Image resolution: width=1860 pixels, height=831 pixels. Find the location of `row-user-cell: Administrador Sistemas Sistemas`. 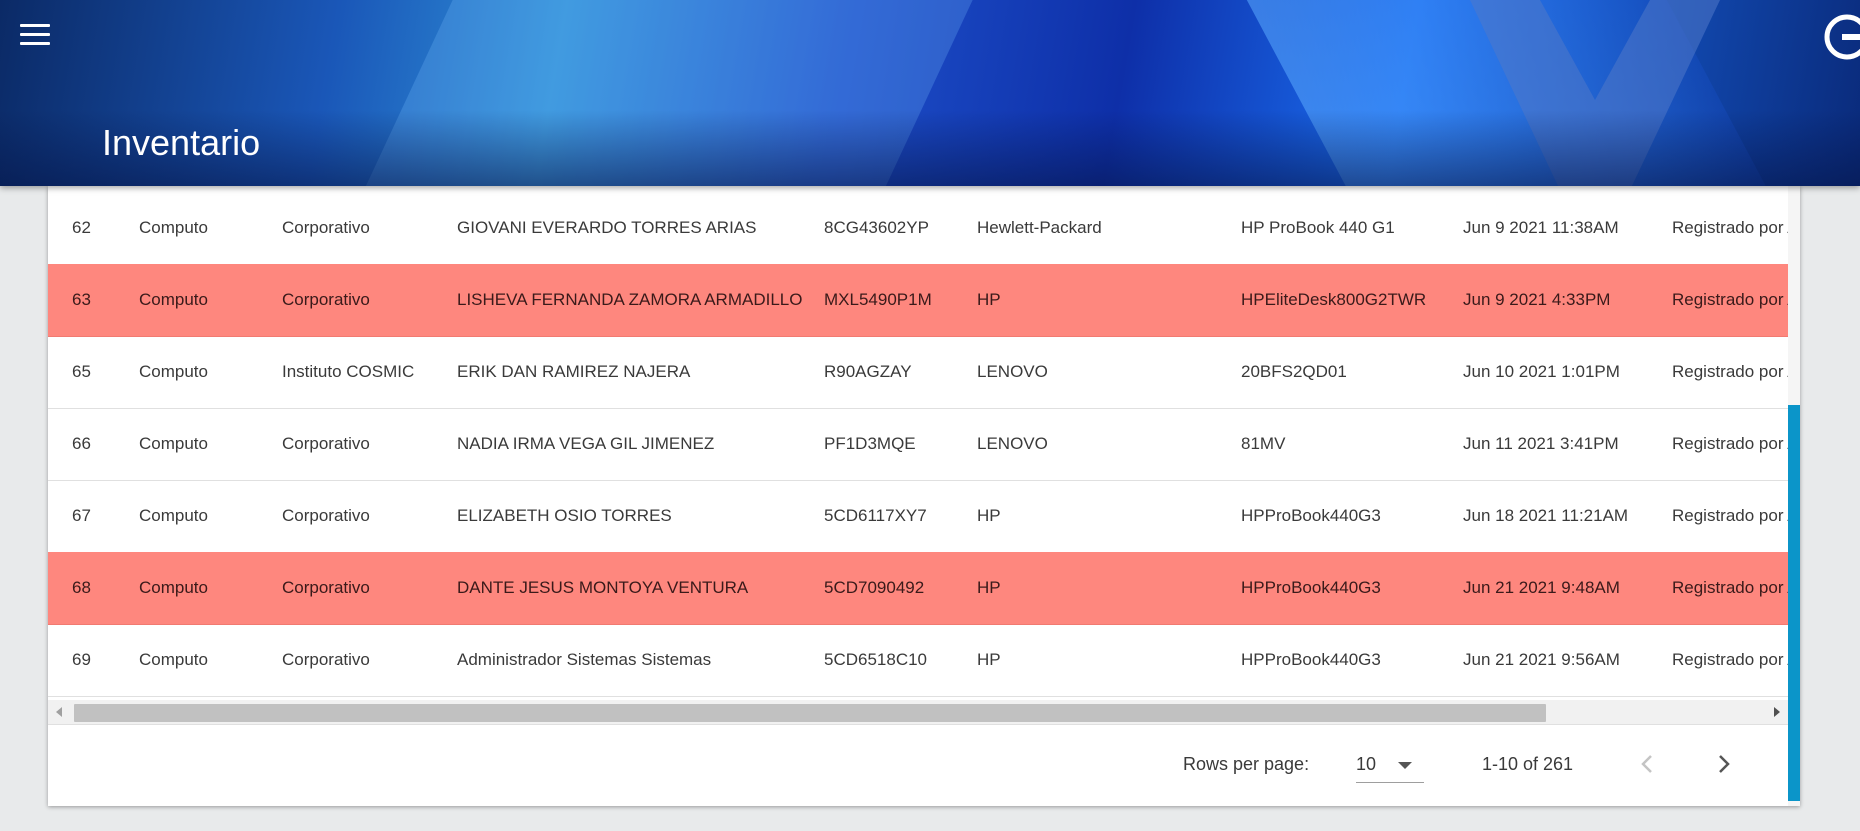

row-user-cell: Administrador Sistemas Sistemas is located at coordinates (584, 659).